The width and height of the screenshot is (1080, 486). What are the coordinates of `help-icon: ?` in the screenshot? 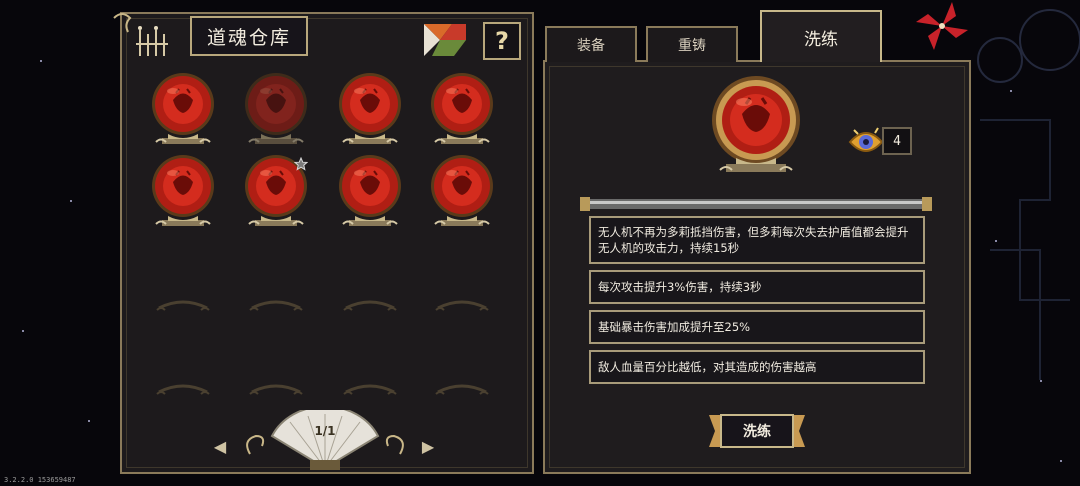 It's located at (502, 41).